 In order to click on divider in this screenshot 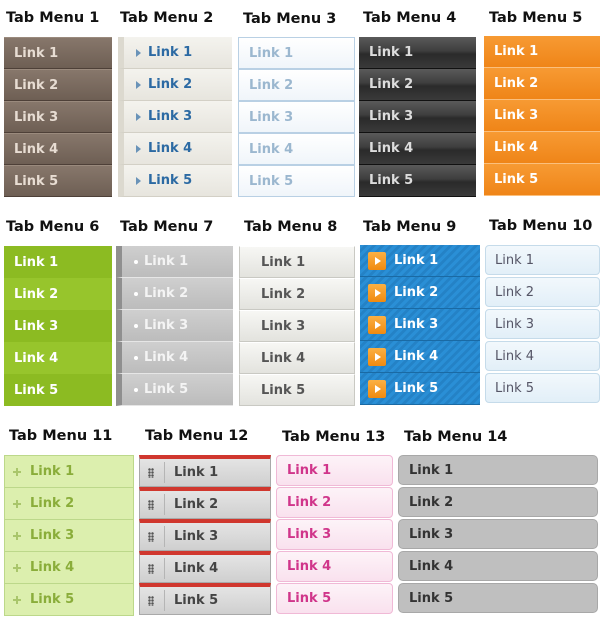, I will do `click(164, 600)`.